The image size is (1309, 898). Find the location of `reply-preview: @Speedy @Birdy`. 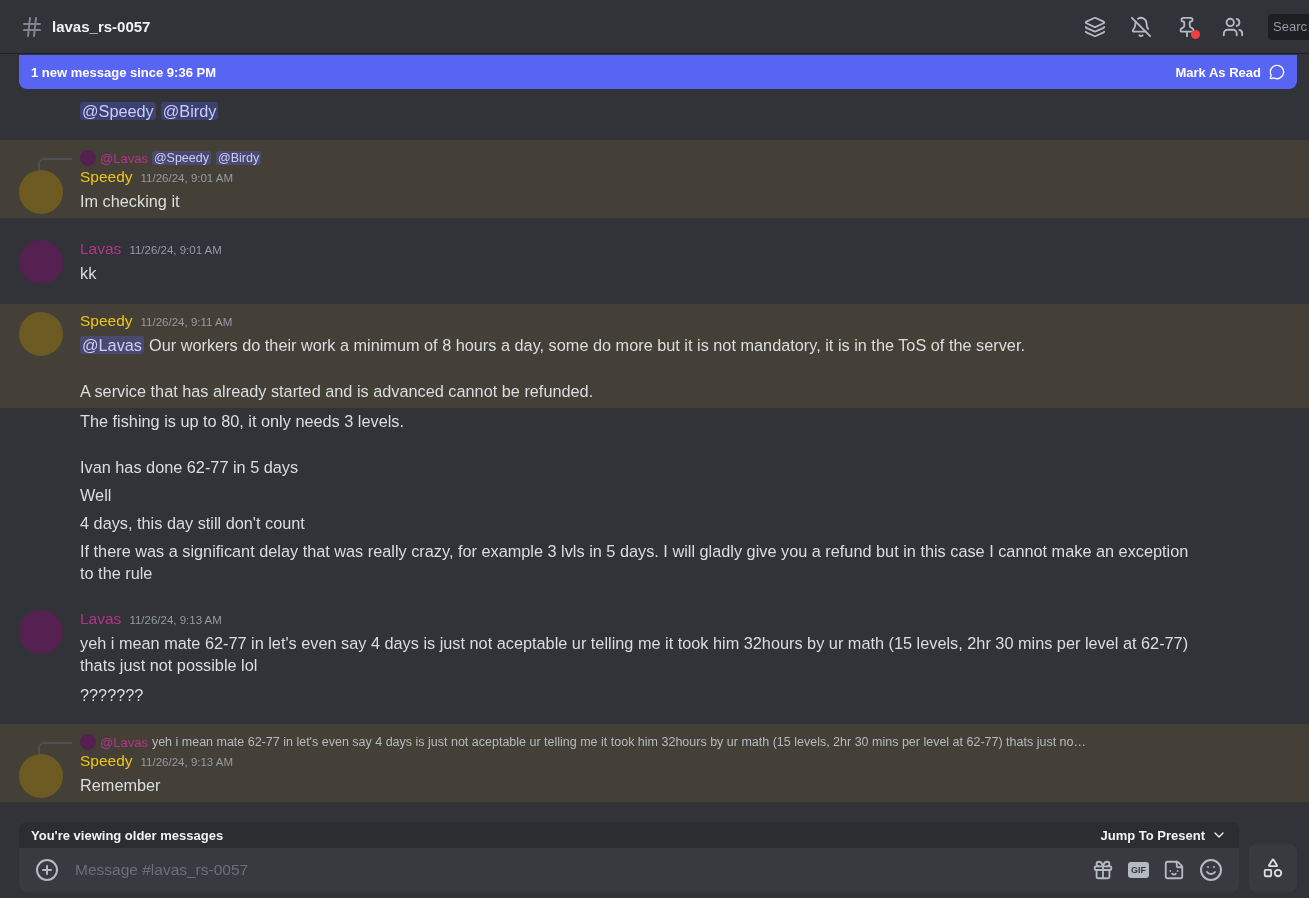

reply-preview: @Speedy @Birdy is located at coordinates (209, 158).